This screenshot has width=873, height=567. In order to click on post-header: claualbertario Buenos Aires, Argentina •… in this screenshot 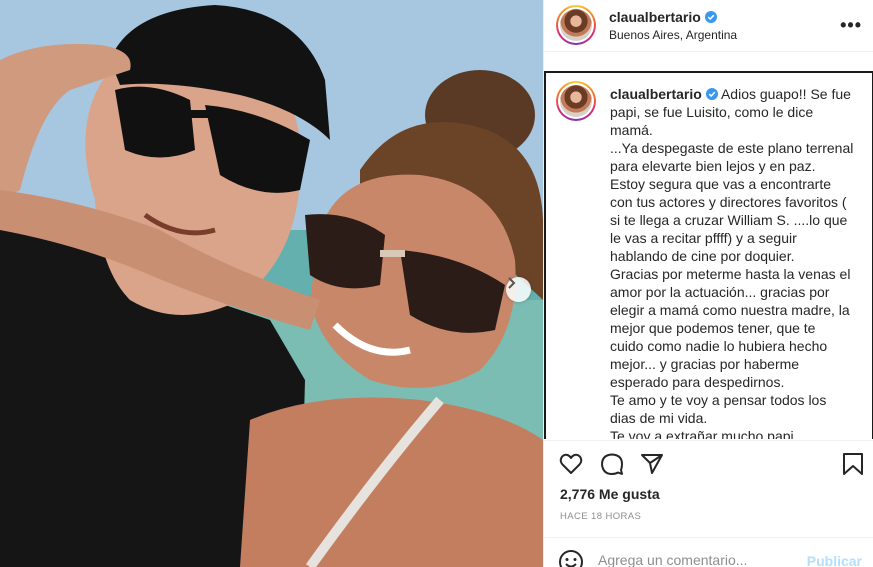, I will do `click(708, 26)`.